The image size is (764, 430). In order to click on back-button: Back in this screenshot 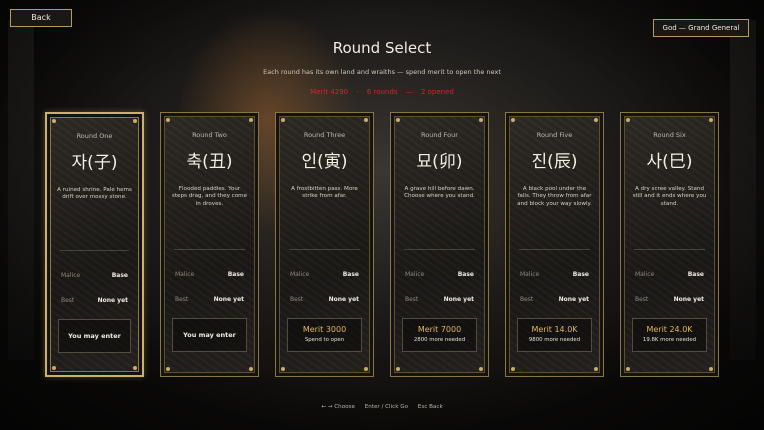, I will do `click(41, 18)`.